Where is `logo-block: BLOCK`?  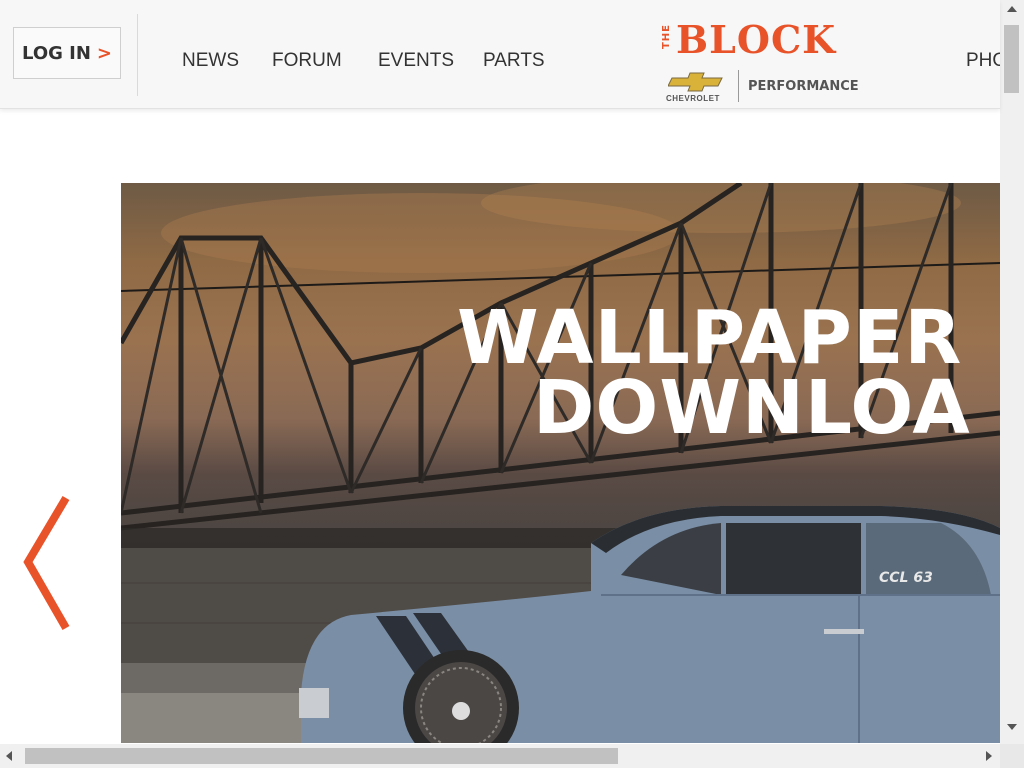
logo-block: BLOCK is located at coordinates (756, 39).